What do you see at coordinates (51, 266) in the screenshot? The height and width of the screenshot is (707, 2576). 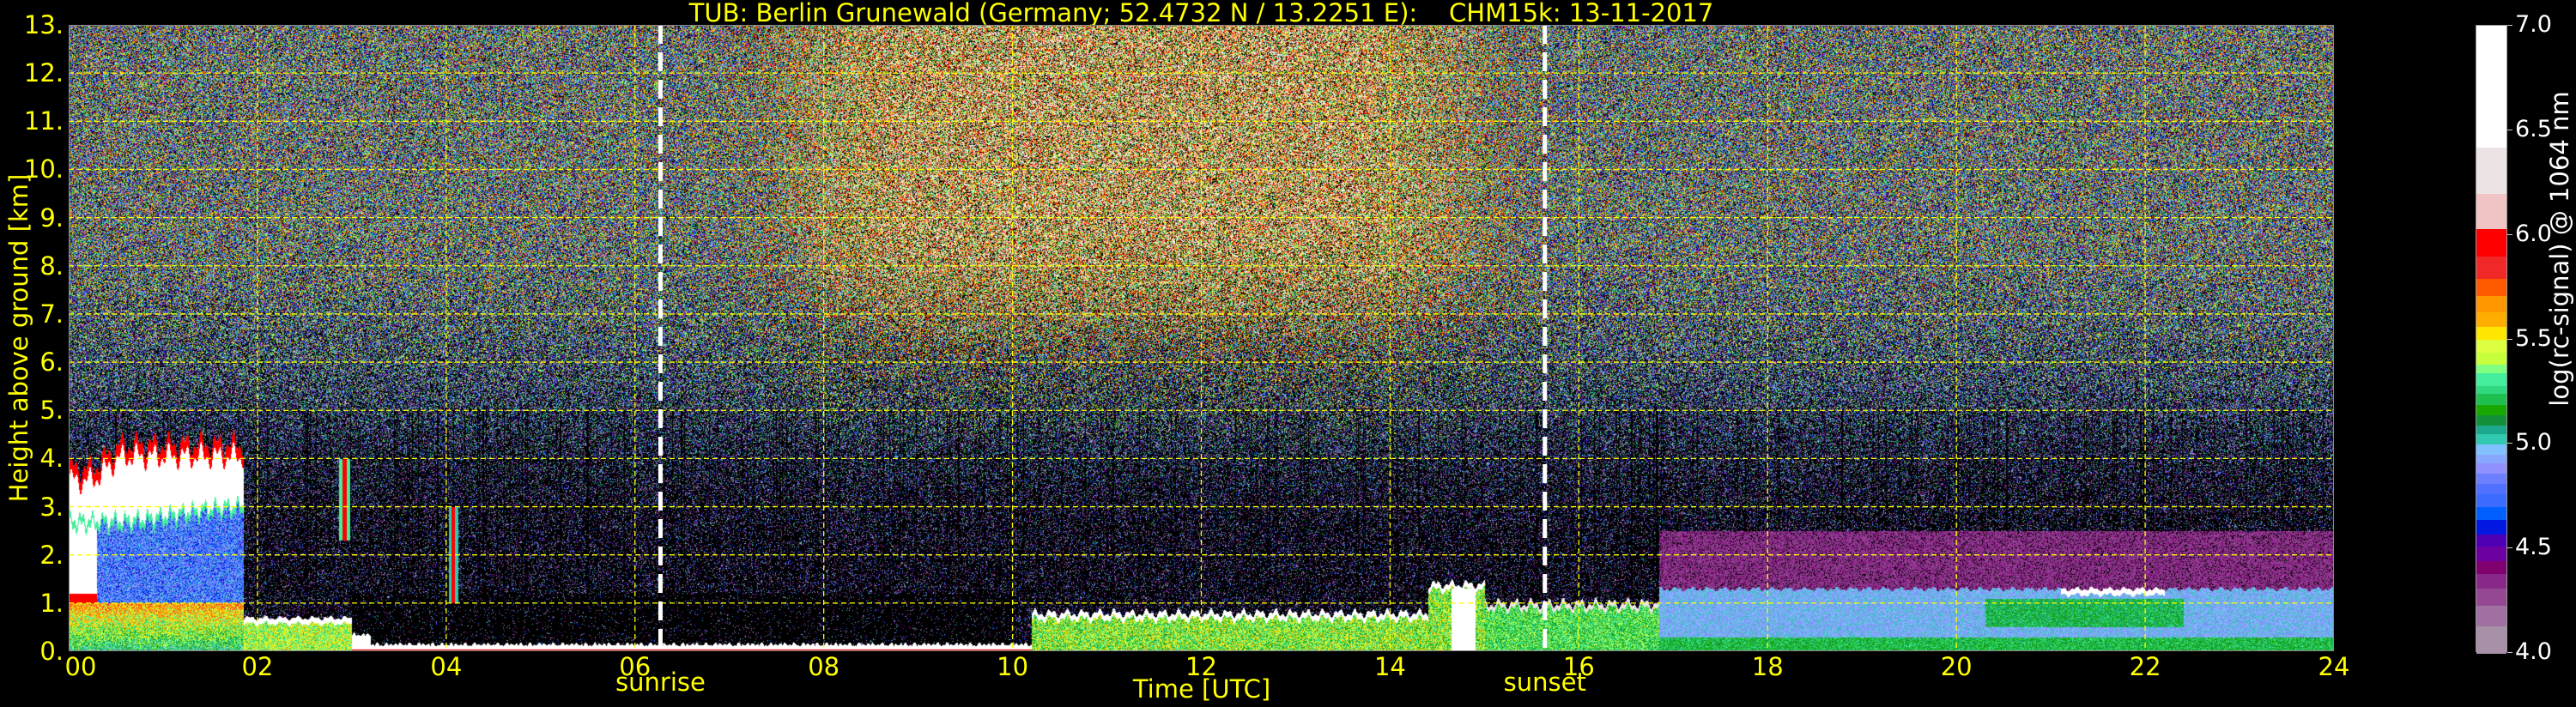 I see `y-tick-label: 8.` at bounding box center [51, 266].